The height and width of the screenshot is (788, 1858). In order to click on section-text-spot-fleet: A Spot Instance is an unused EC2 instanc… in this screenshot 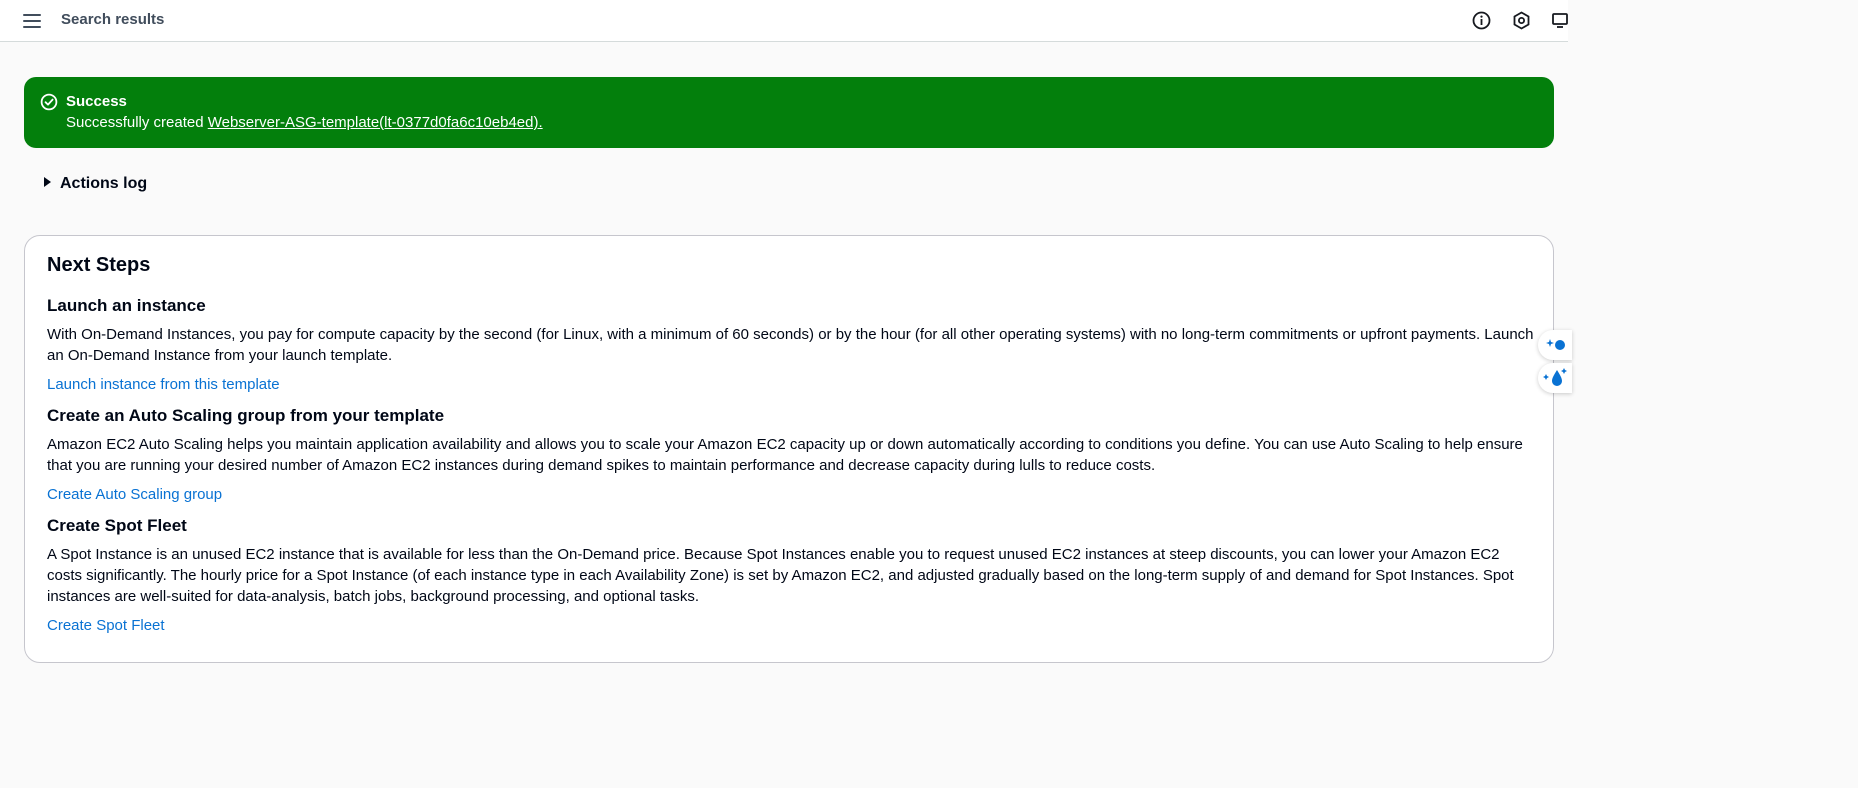, I will do `click(780, 575)`.